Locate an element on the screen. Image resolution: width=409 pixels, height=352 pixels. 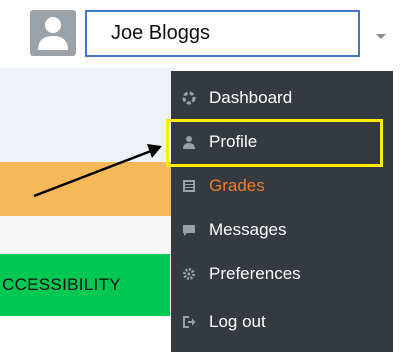
grades-icon is located at coordinates (189, 186).